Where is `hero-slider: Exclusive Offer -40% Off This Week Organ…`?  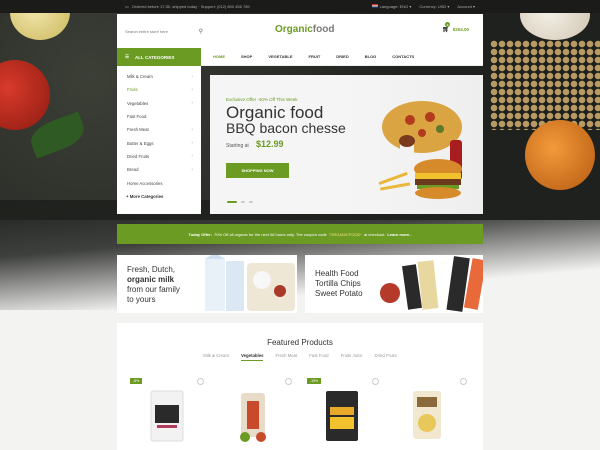 hero-slider: Exclusive Offer -40% Off This Week Organ… is located at coordinates (346, 144).